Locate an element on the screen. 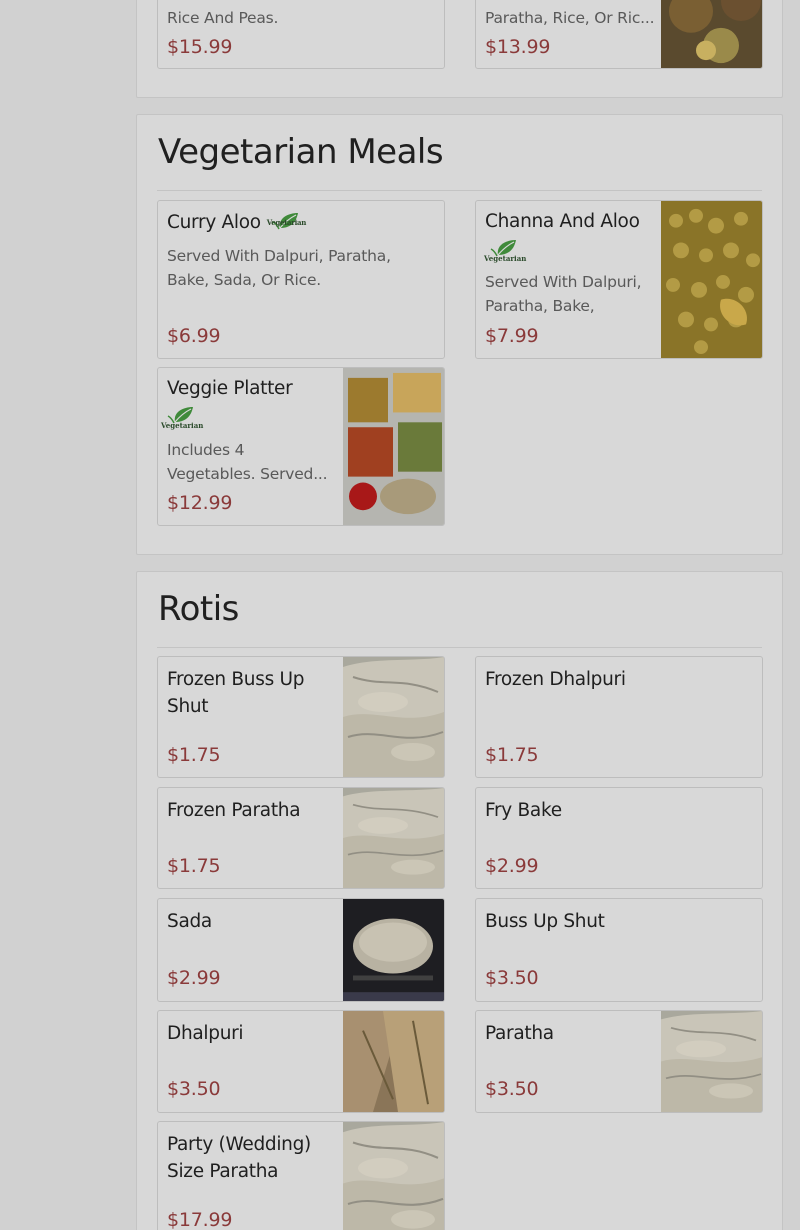 The image size is (800, 1230). menu-item-fry-bake: Fry Bake $2.99 is located at coordinates (619, 838).